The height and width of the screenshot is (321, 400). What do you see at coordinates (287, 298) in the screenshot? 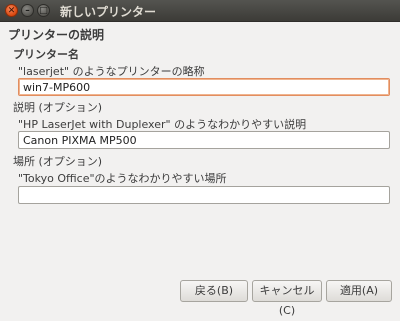
I see `cancel-button: キャンセル(C)` at bounding box center [287, 298].